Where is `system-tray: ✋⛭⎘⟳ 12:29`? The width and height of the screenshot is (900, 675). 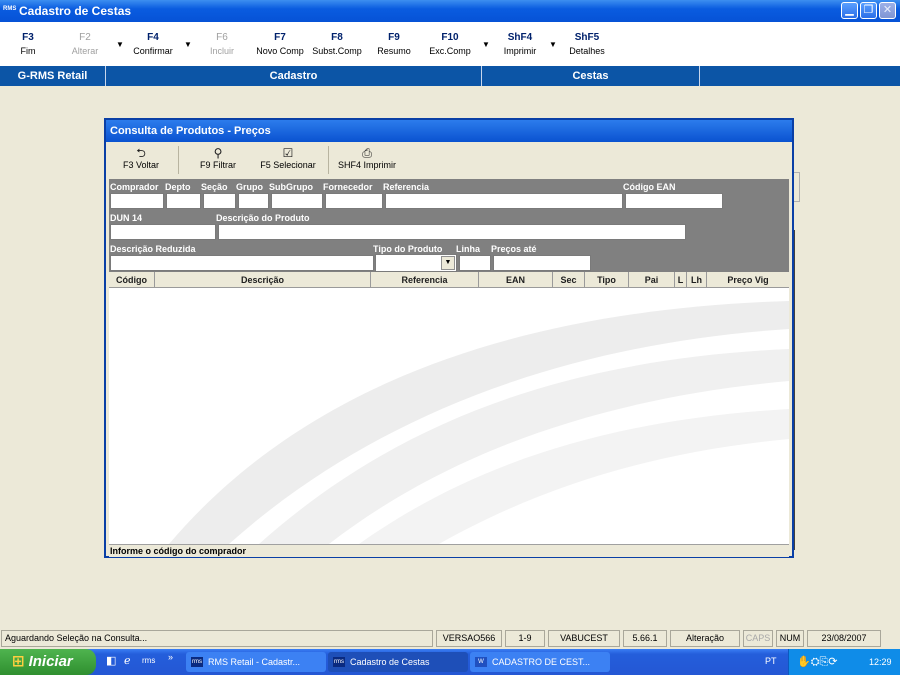 system-tray: ✋⛭⎘⟳ 12:29 is located at coordinates (844, 662).